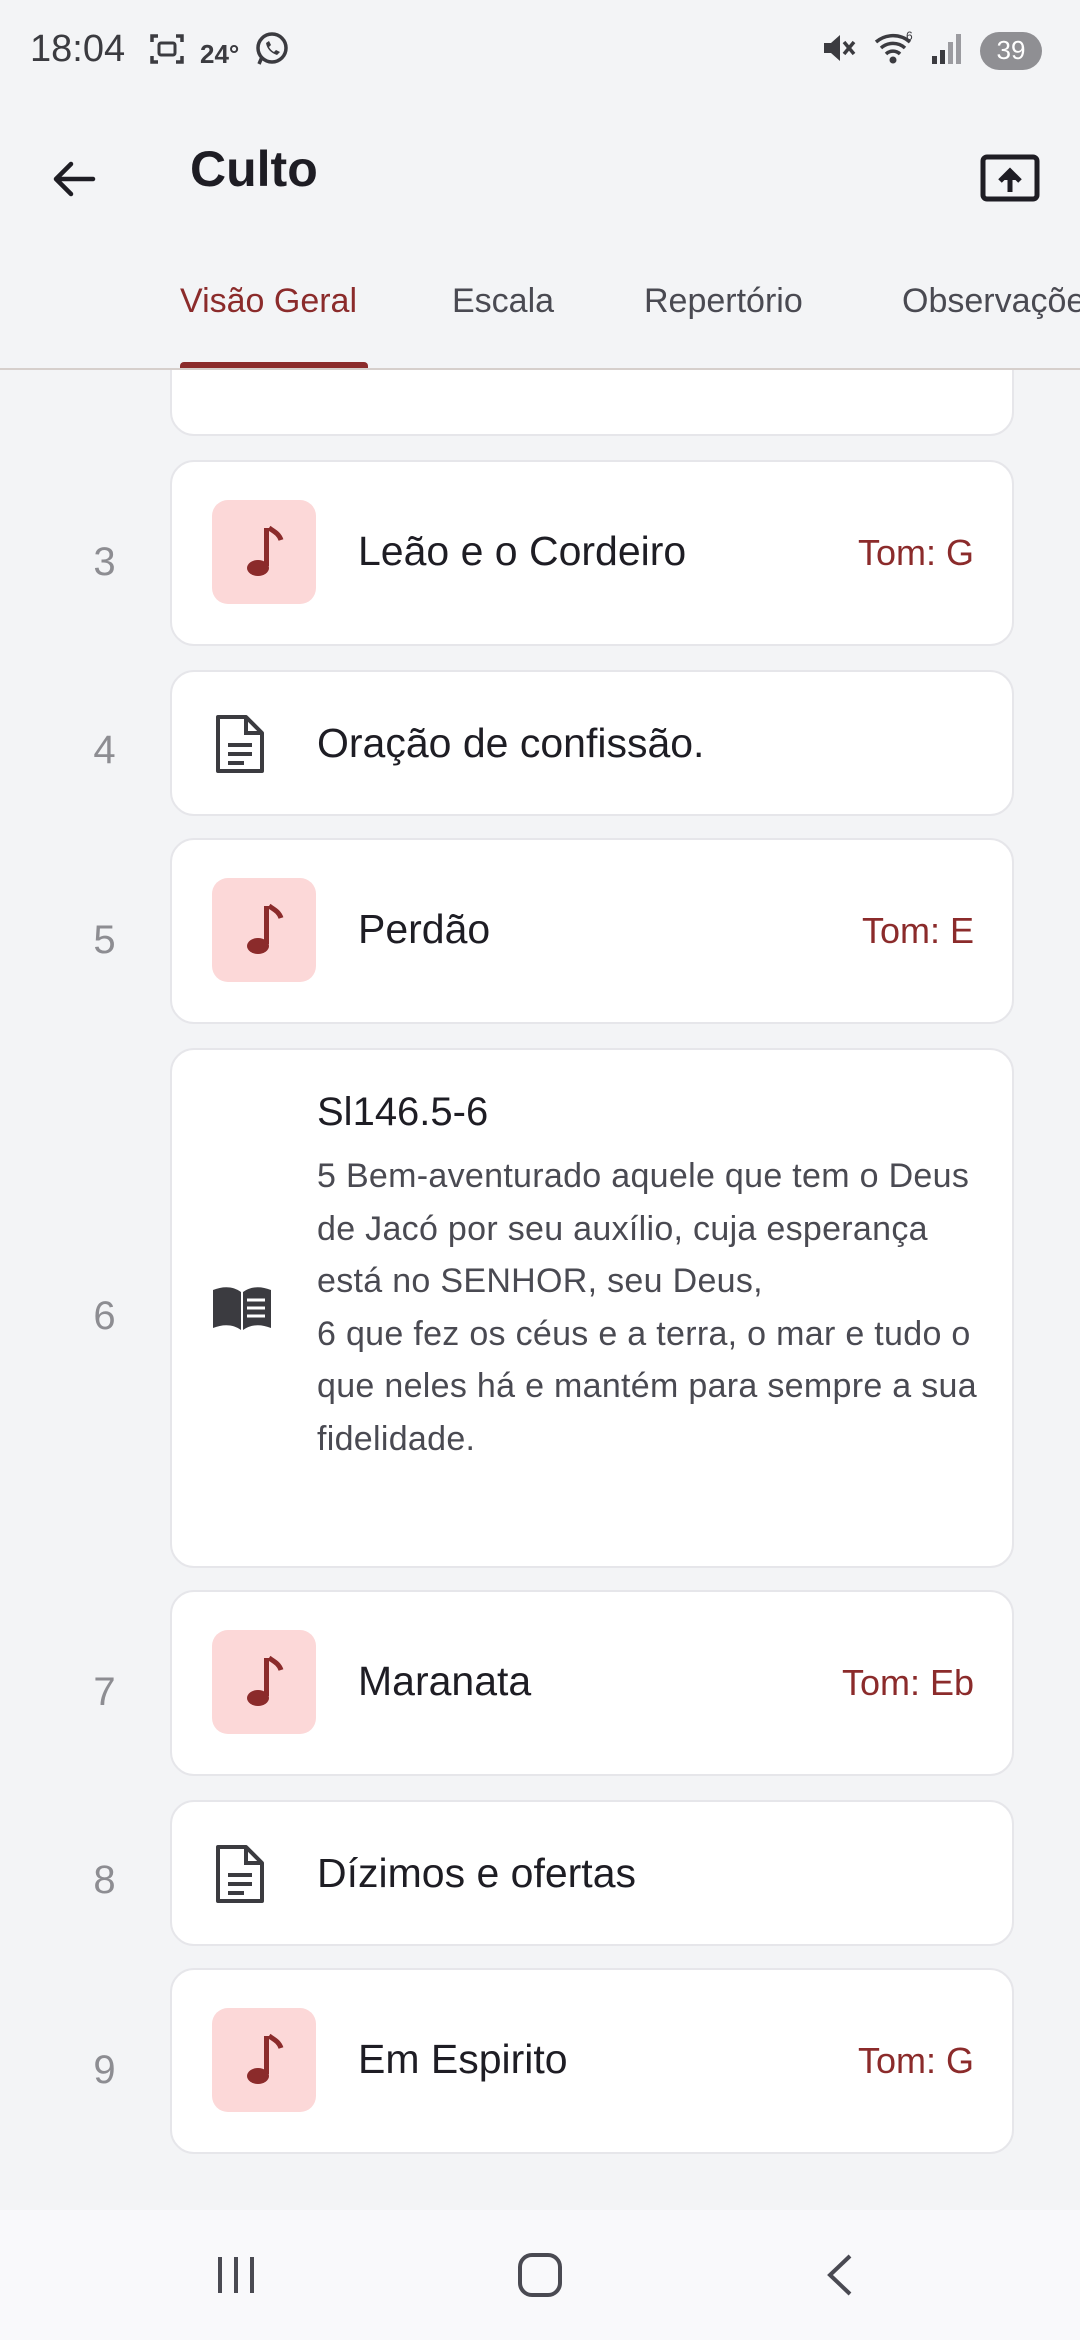 The height and width of the screenshot is (2340, 1080). What do you see at coordinates (592, 2061) in the screenshot?
I see `song-item-em-espirito: Em Espirito Tom: G` at bounding box center [592, 2061].